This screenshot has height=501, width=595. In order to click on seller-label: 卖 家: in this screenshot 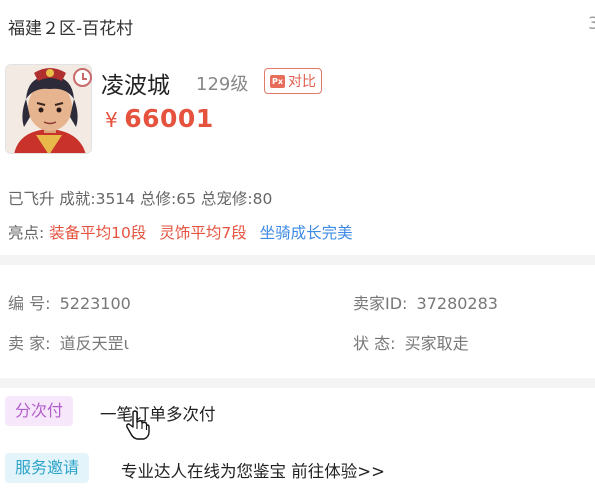, I will do `click(29, 343)`.